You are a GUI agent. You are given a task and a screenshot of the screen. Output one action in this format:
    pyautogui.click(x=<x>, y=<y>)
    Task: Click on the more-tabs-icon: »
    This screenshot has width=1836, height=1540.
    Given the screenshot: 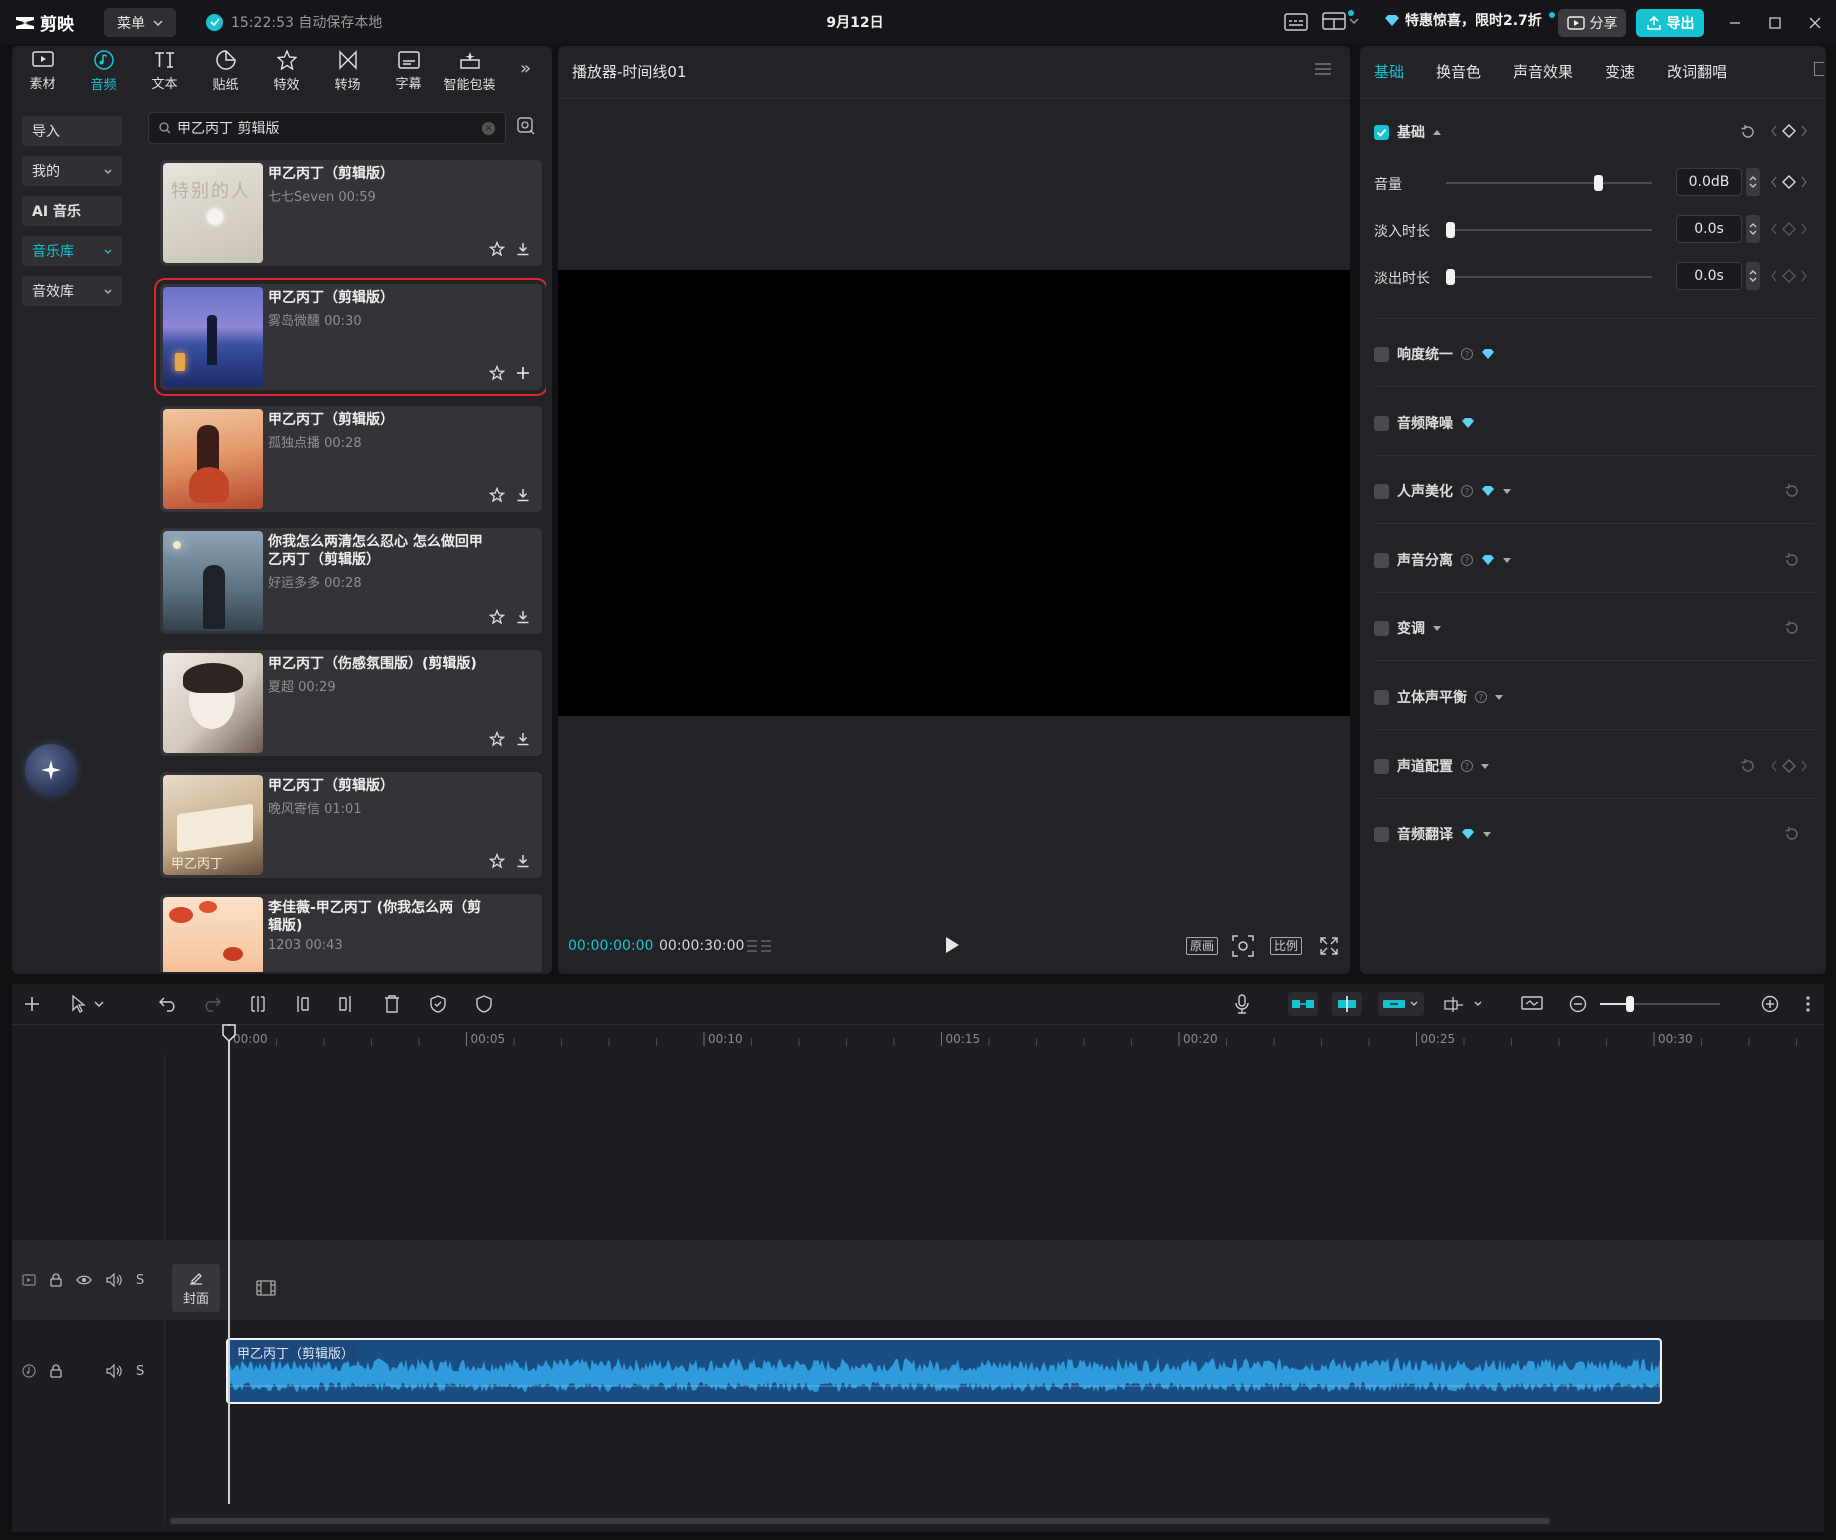 What is the action you would take?
    pyautogui.click(x=525, y=68)
    